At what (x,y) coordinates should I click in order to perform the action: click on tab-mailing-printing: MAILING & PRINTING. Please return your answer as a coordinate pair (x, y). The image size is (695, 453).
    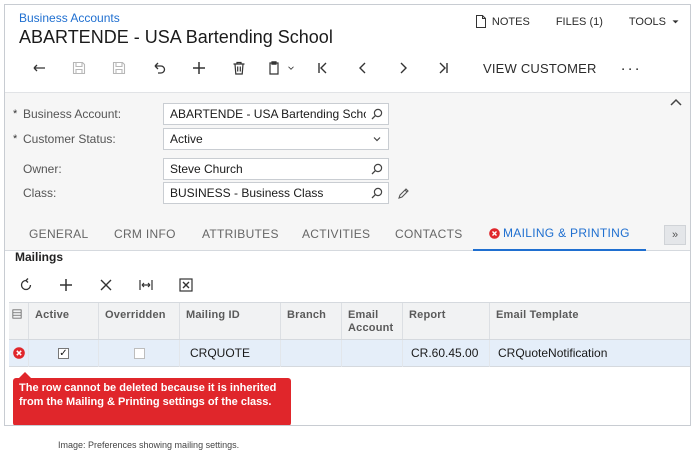
    Looking at the image, I should click on (559, 234).